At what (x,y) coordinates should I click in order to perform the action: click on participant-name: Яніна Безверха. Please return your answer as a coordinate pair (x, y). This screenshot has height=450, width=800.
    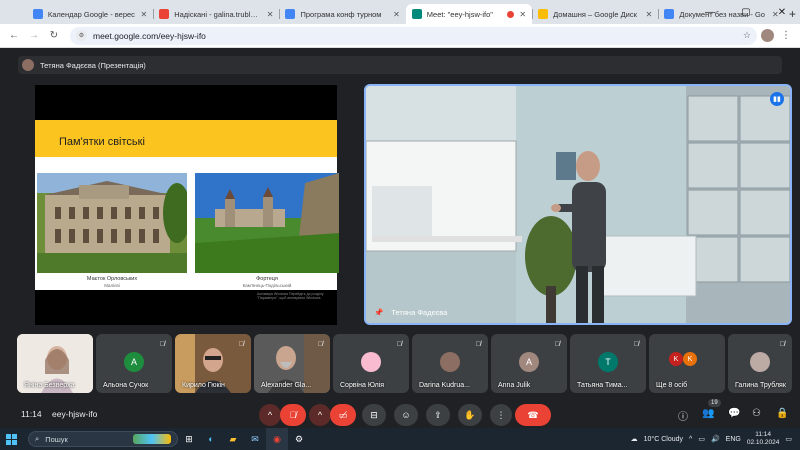
    Looking at the image, I should click on (49, 385).